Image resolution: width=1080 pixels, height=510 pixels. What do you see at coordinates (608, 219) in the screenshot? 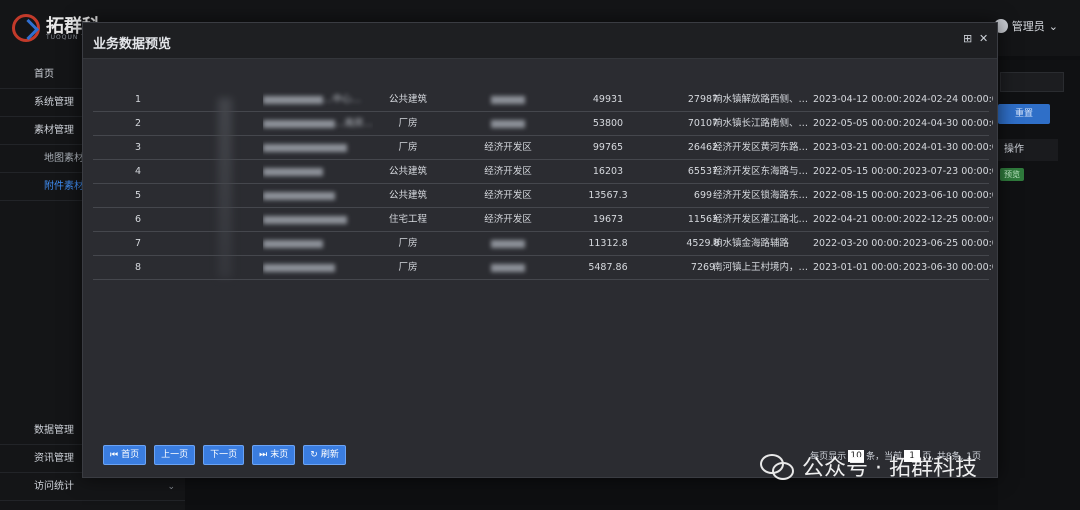
I see `cell-value-1: 19673` at bounding box center [608, 219].